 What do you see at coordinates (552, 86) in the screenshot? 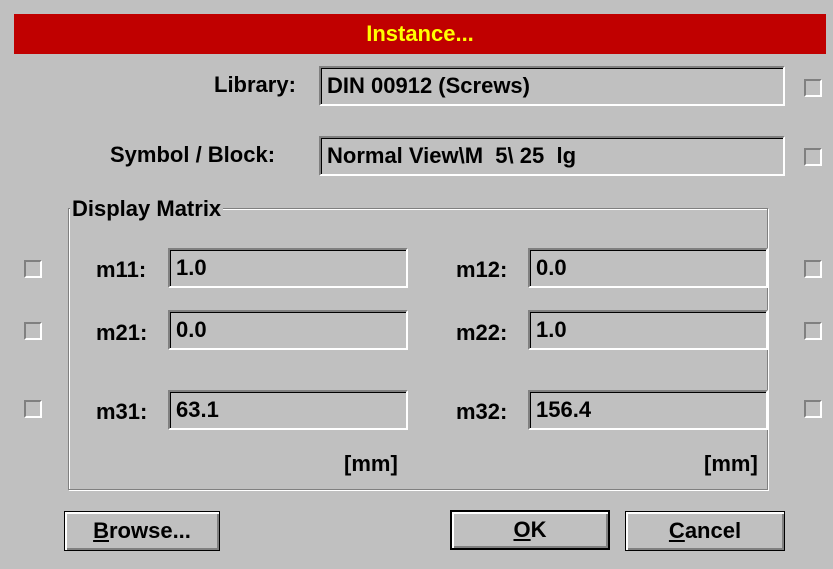
I see `library-field: DIN 00912 (Screws)` at bounding box center [552, 86].